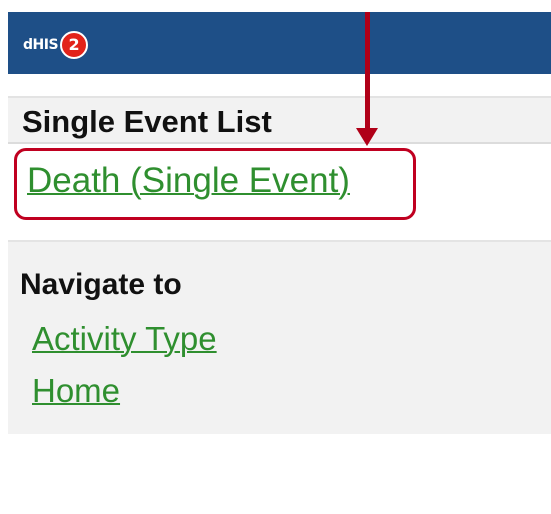 The width and height of the screenshot is (551, 514). Describe the element at coordinates (367, 137) in the screenshot. I see `annotation-arrow-icon` at that location.